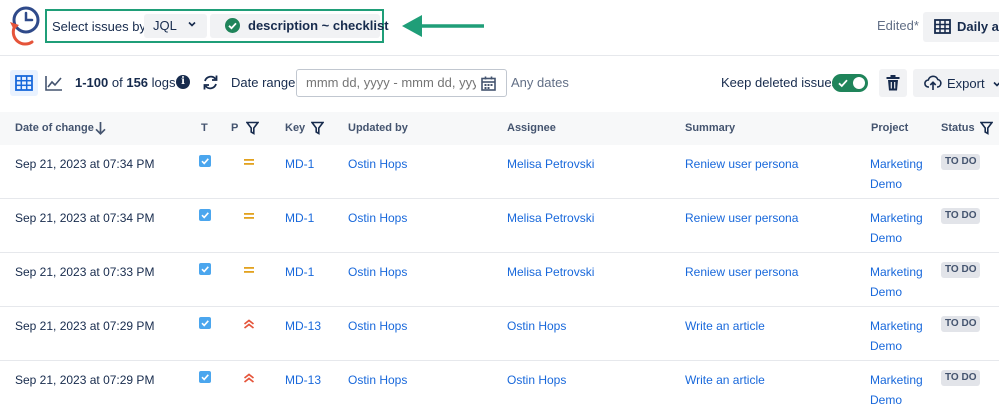 The width and height of the screenshot is (999, 413). What do you see at coordinates (933, 82) in the screenshot?
I see `cloud-upload-icon` at bounding box center [933, 82].